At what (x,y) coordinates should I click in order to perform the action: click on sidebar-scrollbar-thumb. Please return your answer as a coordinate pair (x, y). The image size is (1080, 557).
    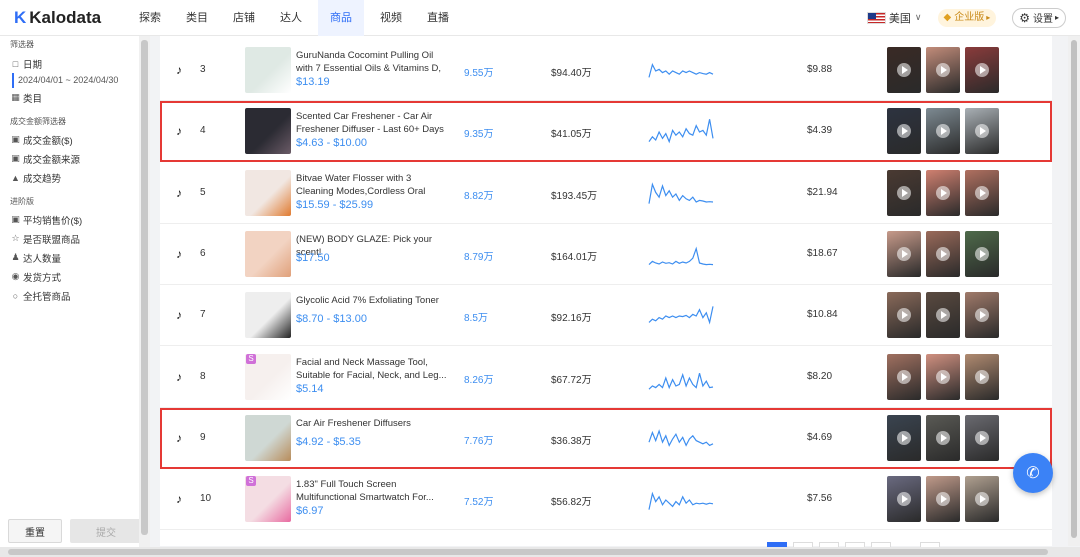
    Looking at the image, I should click on (144, 287).